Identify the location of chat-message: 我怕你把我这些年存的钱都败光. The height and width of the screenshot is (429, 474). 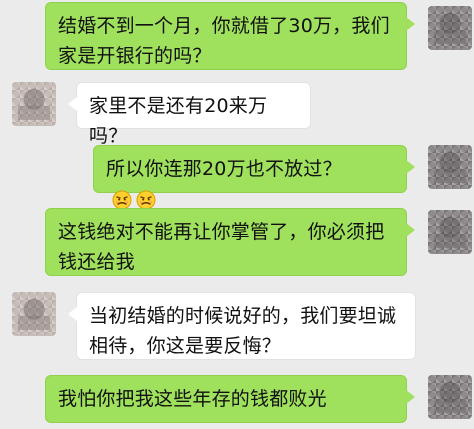
(230, 399).